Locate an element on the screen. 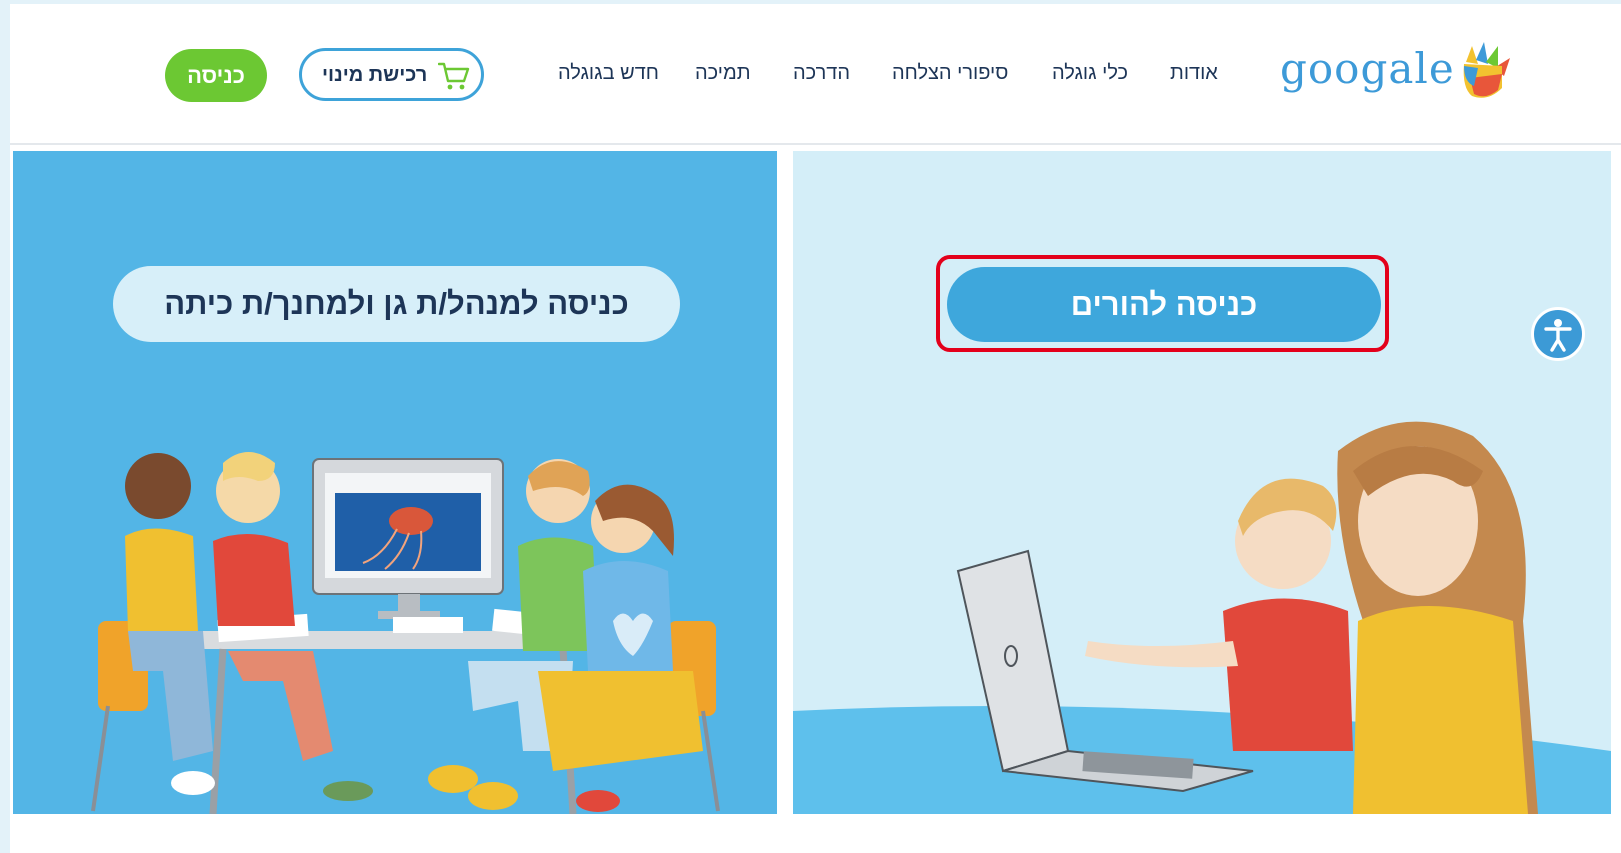 The height and width of the screenshot is (853, 1621). nav-support: תמיכה is located at coordinates (723, 73).